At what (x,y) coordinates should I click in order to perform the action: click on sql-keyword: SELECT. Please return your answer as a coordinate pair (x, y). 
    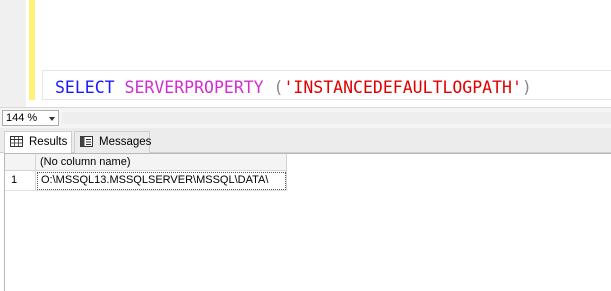
    Looking at the image, I should click on (85, 87).